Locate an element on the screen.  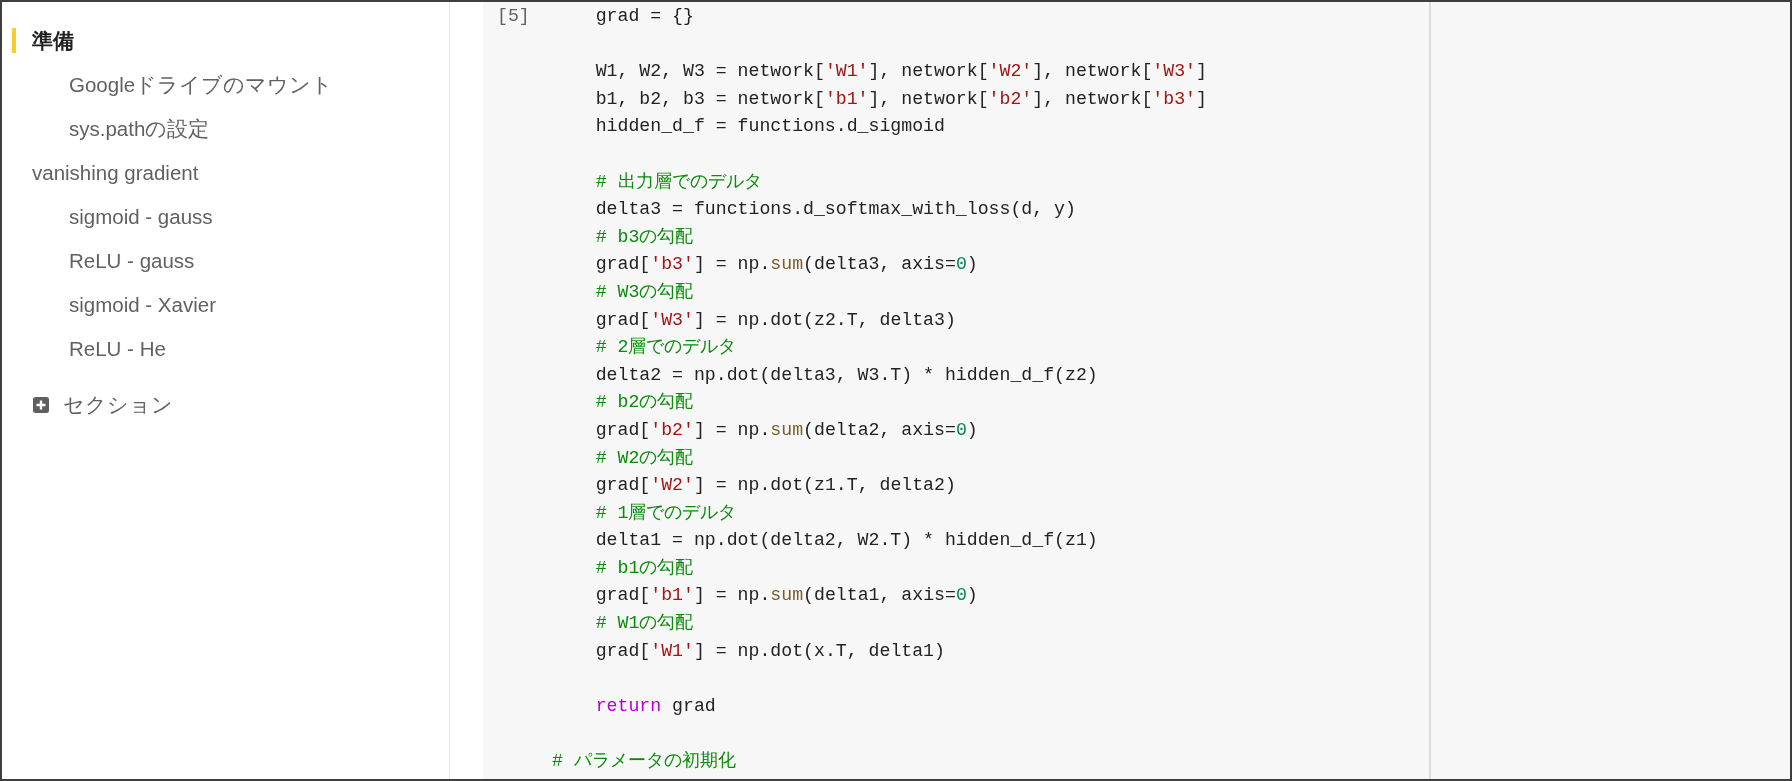
add-section-button: セクション is located at coordinates (103, 404).